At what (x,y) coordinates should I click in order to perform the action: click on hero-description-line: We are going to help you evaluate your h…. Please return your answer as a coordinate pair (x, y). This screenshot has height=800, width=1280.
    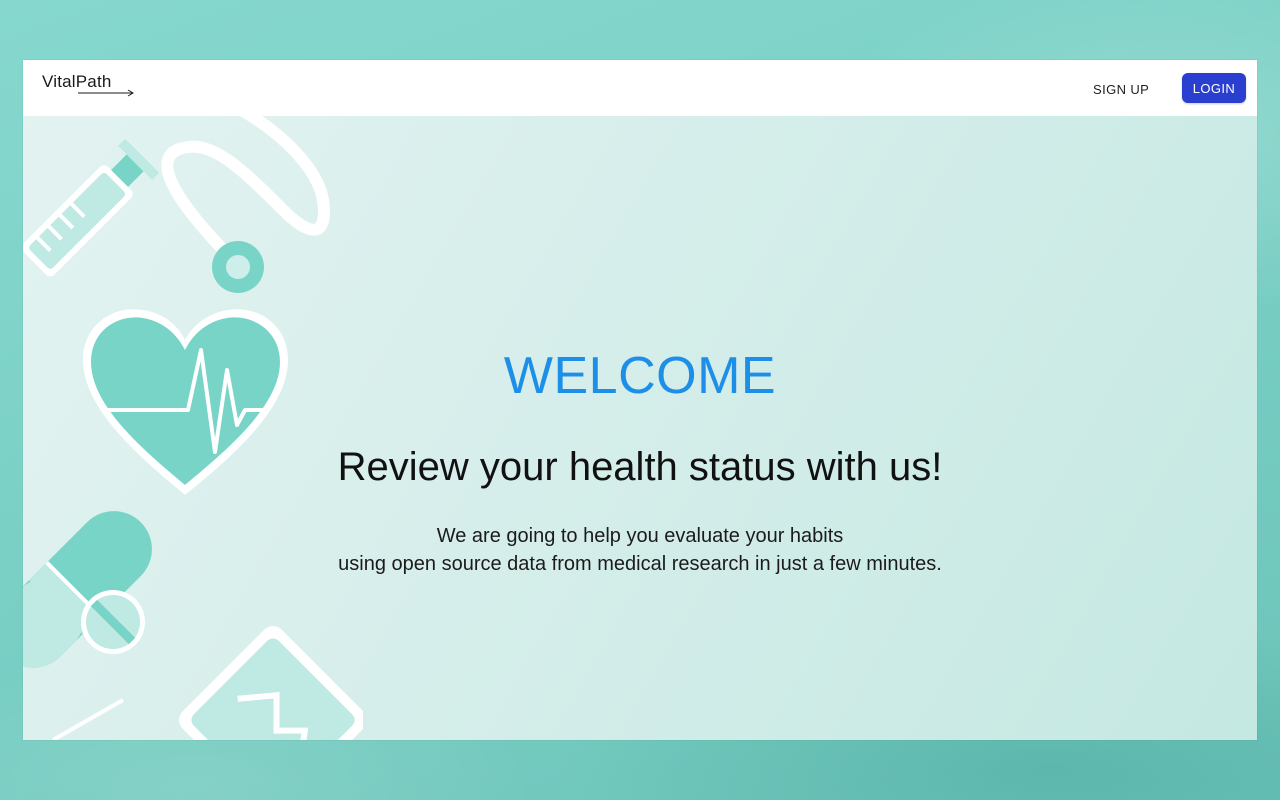
    Looking at the image, I should click on (640, 536).